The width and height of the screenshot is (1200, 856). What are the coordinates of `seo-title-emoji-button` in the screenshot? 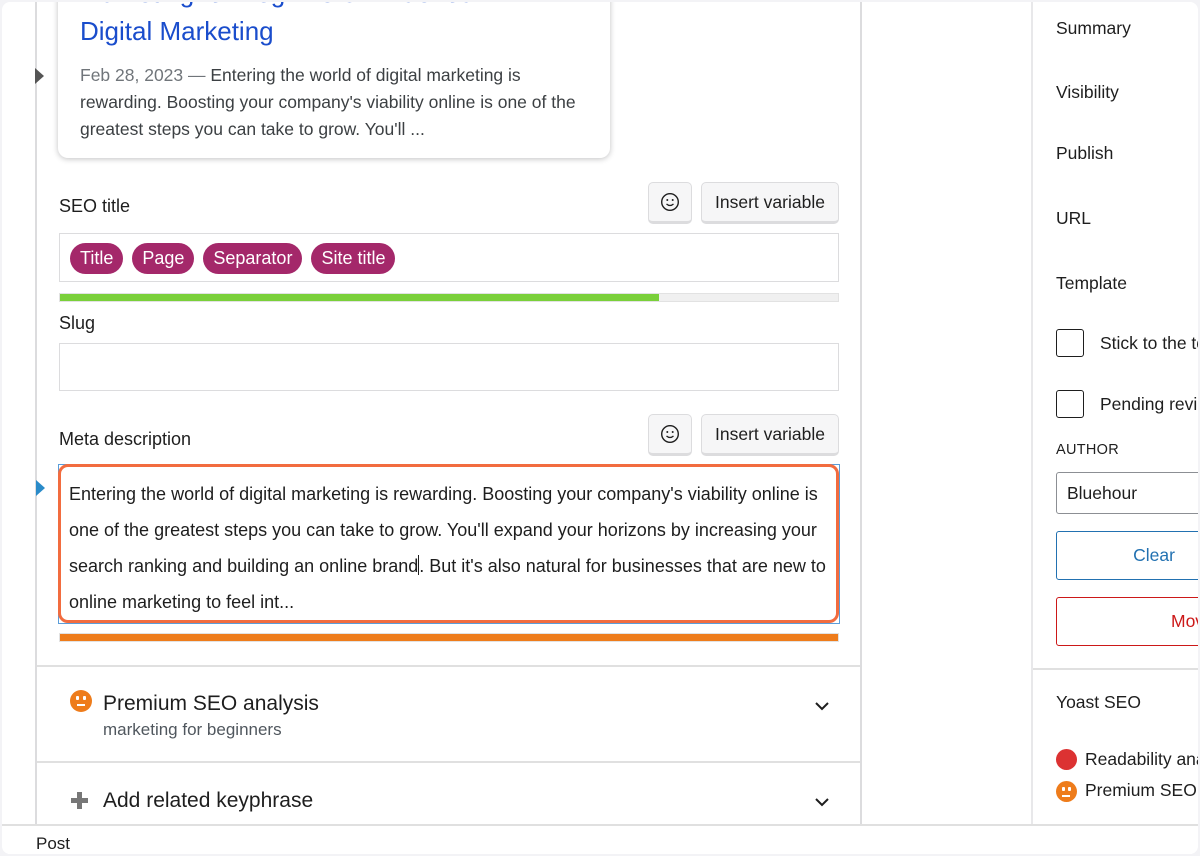 It's located at (670, 203).